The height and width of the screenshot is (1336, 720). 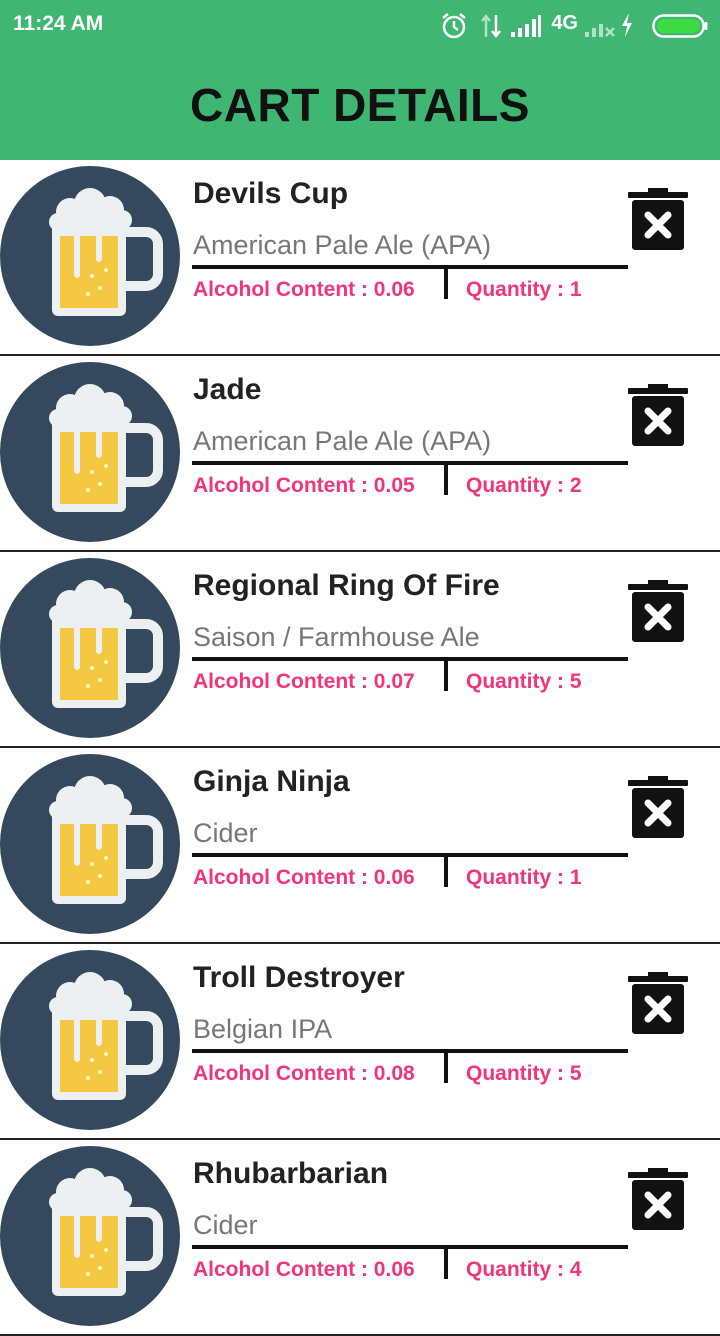 What do you see at coordinates (304, 1073) in the screenshot?
I see `alcohol-content: Alcohol Content : 0.08` at bounding box center [304, 1073].